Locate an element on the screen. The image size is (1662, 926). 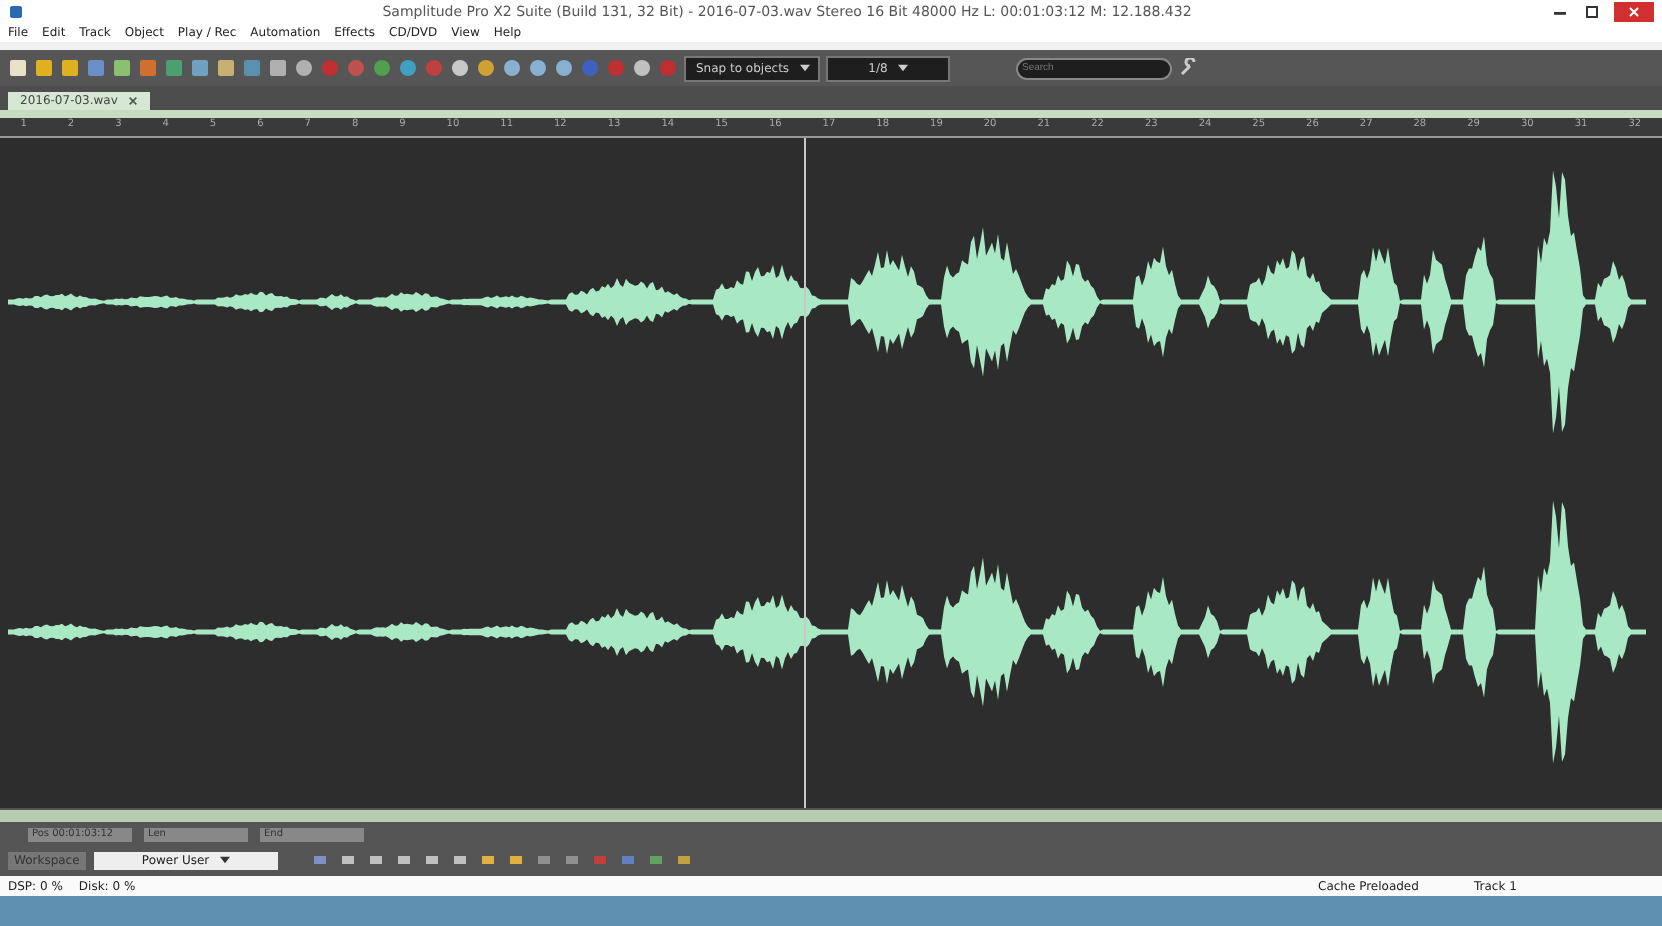
app-icon is located at coordinates (16, 11).